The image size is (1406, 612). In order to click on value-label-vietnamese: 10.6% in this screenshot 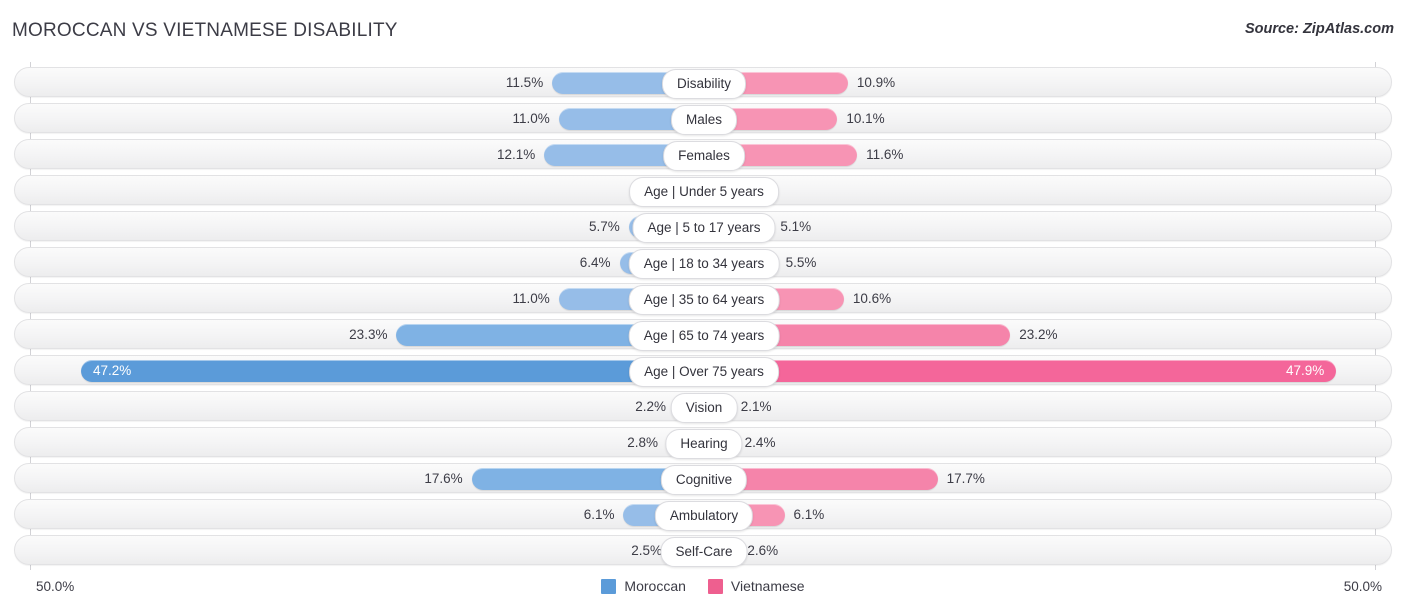, I will do `click(872, 298)`.